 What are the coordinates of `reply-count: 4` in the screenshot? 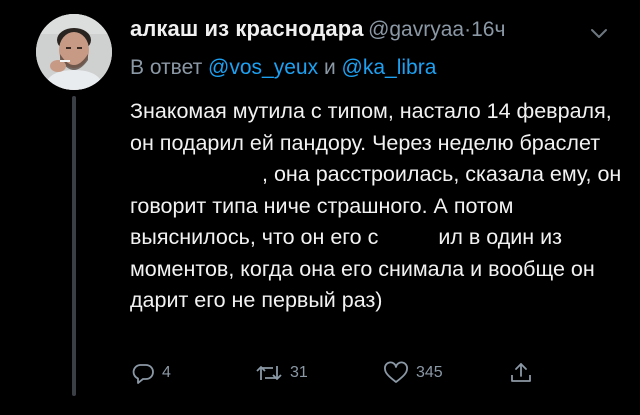 It's located at (166, 372).